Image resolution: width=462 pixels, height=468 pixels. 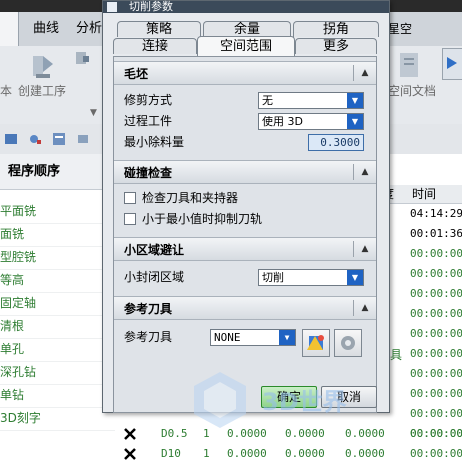 I want to click on min-removal-input: 0.3000, so click(x=336, y=142).